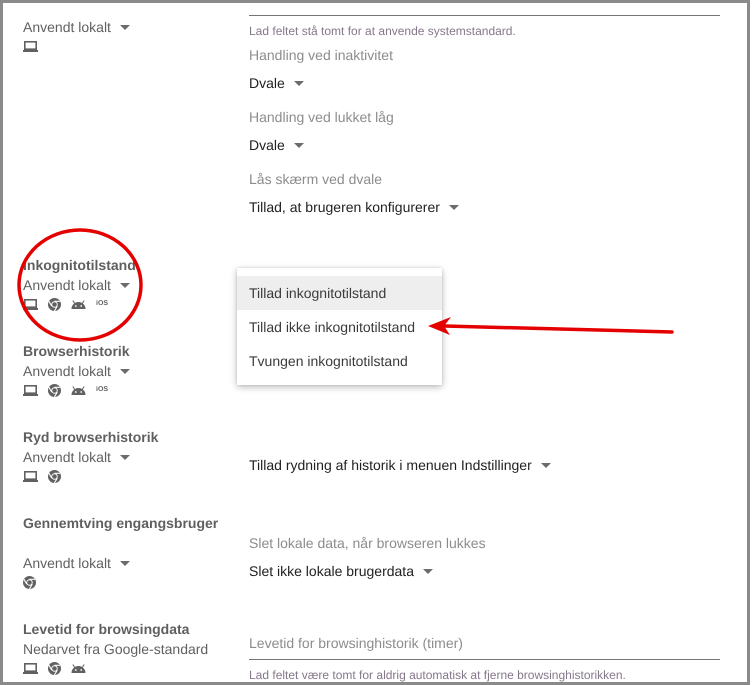  I want to click on text-field: Levetid for browsinghistorik (timer), so click(484, 646).